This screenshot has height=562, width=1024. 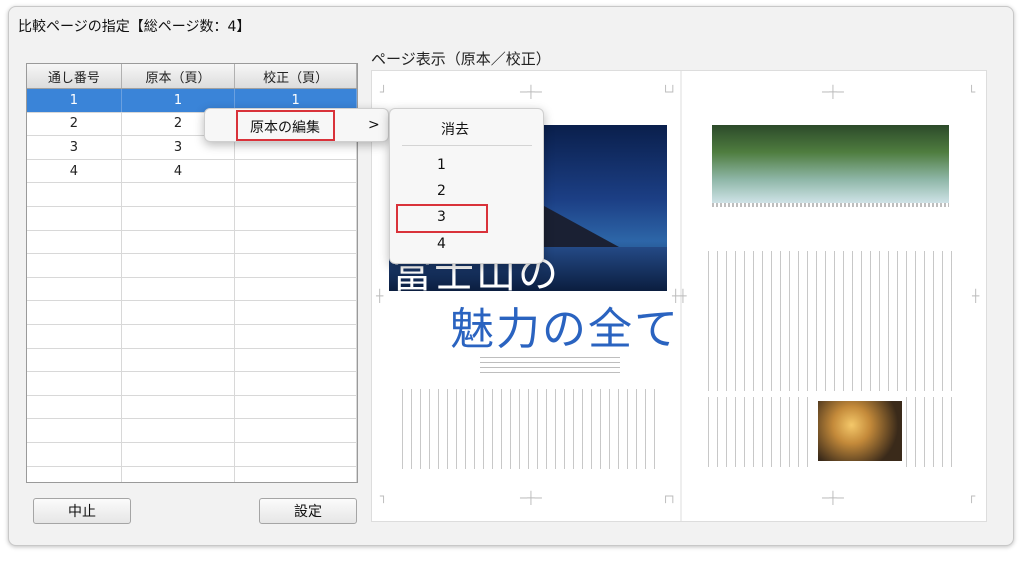 What do you see at coordinates (308, 511) in the screenshot?
I see `apply-button: 設定` at bounding box center [308, 511].